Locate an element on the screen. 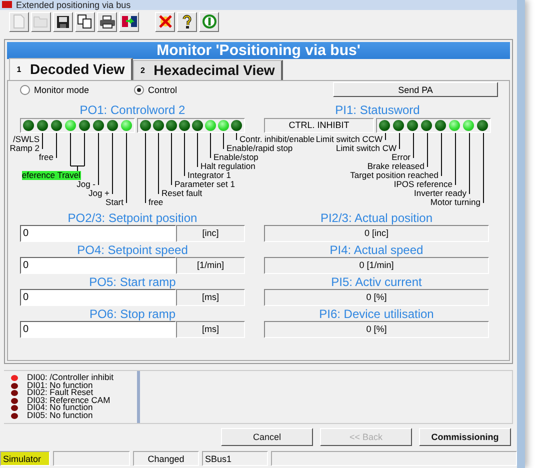 The image size is (553, 468). bit-label: /SWLS is located at coordinates (26, 139).